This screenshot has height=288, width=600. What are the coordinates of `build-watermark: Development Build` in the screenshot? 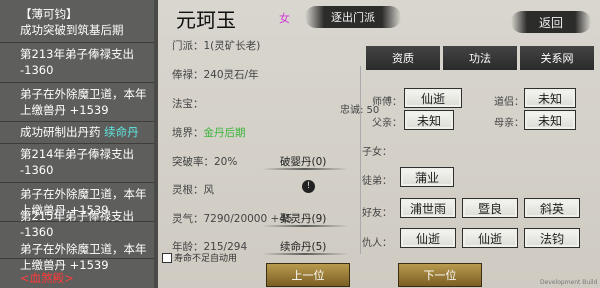 It's located at (569, 282).